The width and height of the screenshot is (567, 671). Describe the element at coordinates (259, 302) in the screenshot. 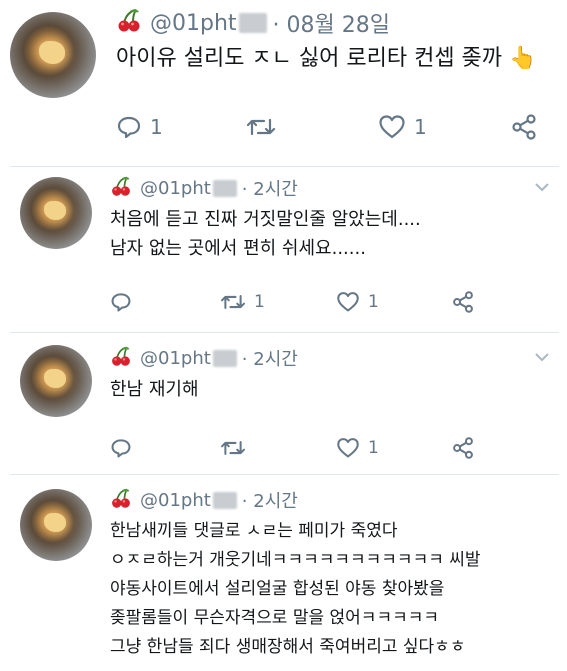

I see `retweet-count: 1` at that location.